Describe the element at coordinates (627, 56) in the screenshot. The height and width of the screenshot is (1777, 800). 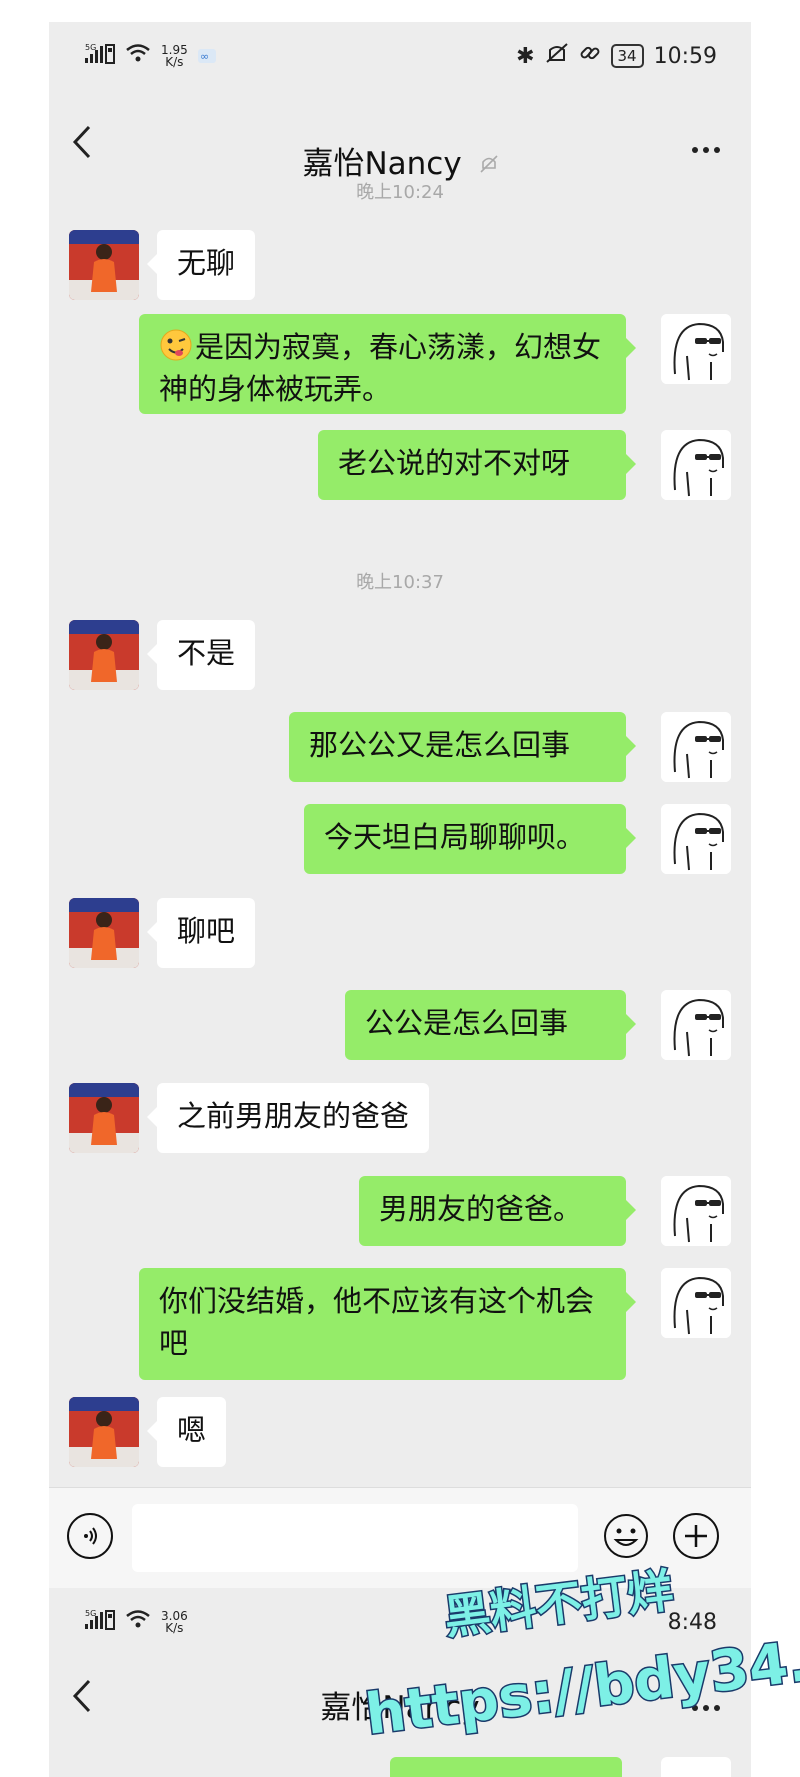
I see `battery-indicator: 34` at that location.